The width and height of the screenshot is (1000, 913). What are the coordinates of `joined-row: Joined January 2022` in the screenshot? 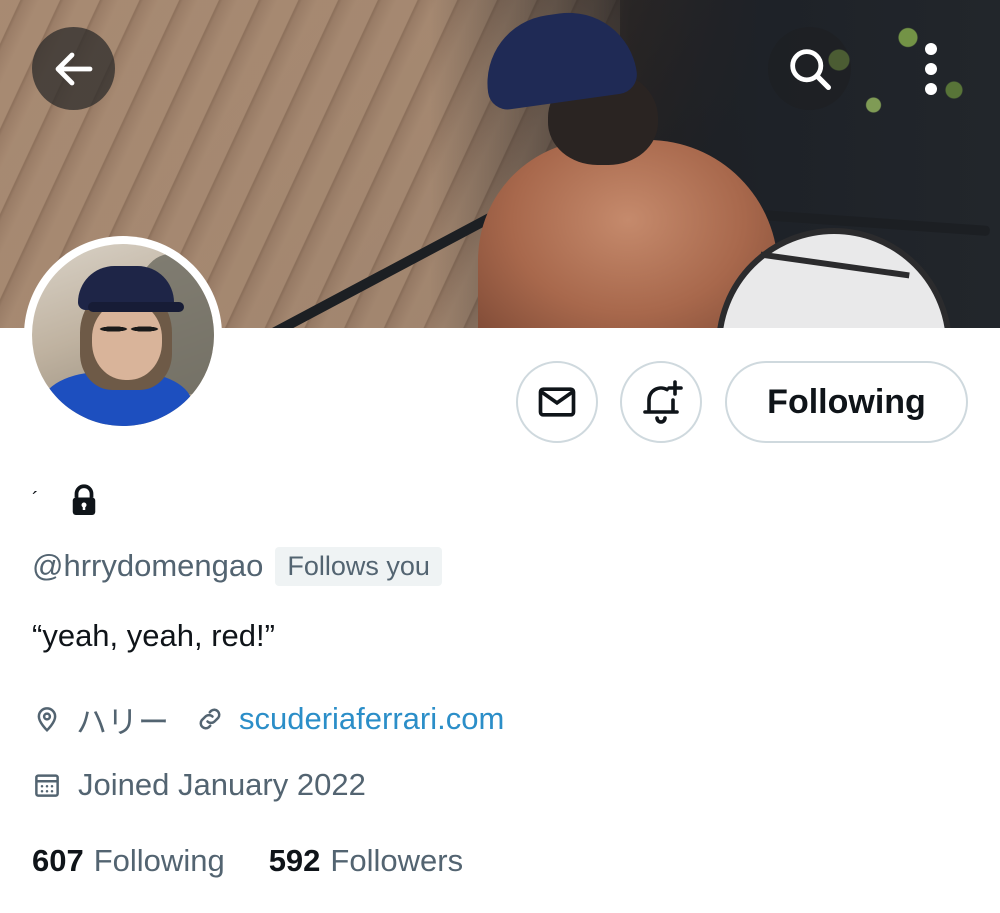 It's located at (199, 785).